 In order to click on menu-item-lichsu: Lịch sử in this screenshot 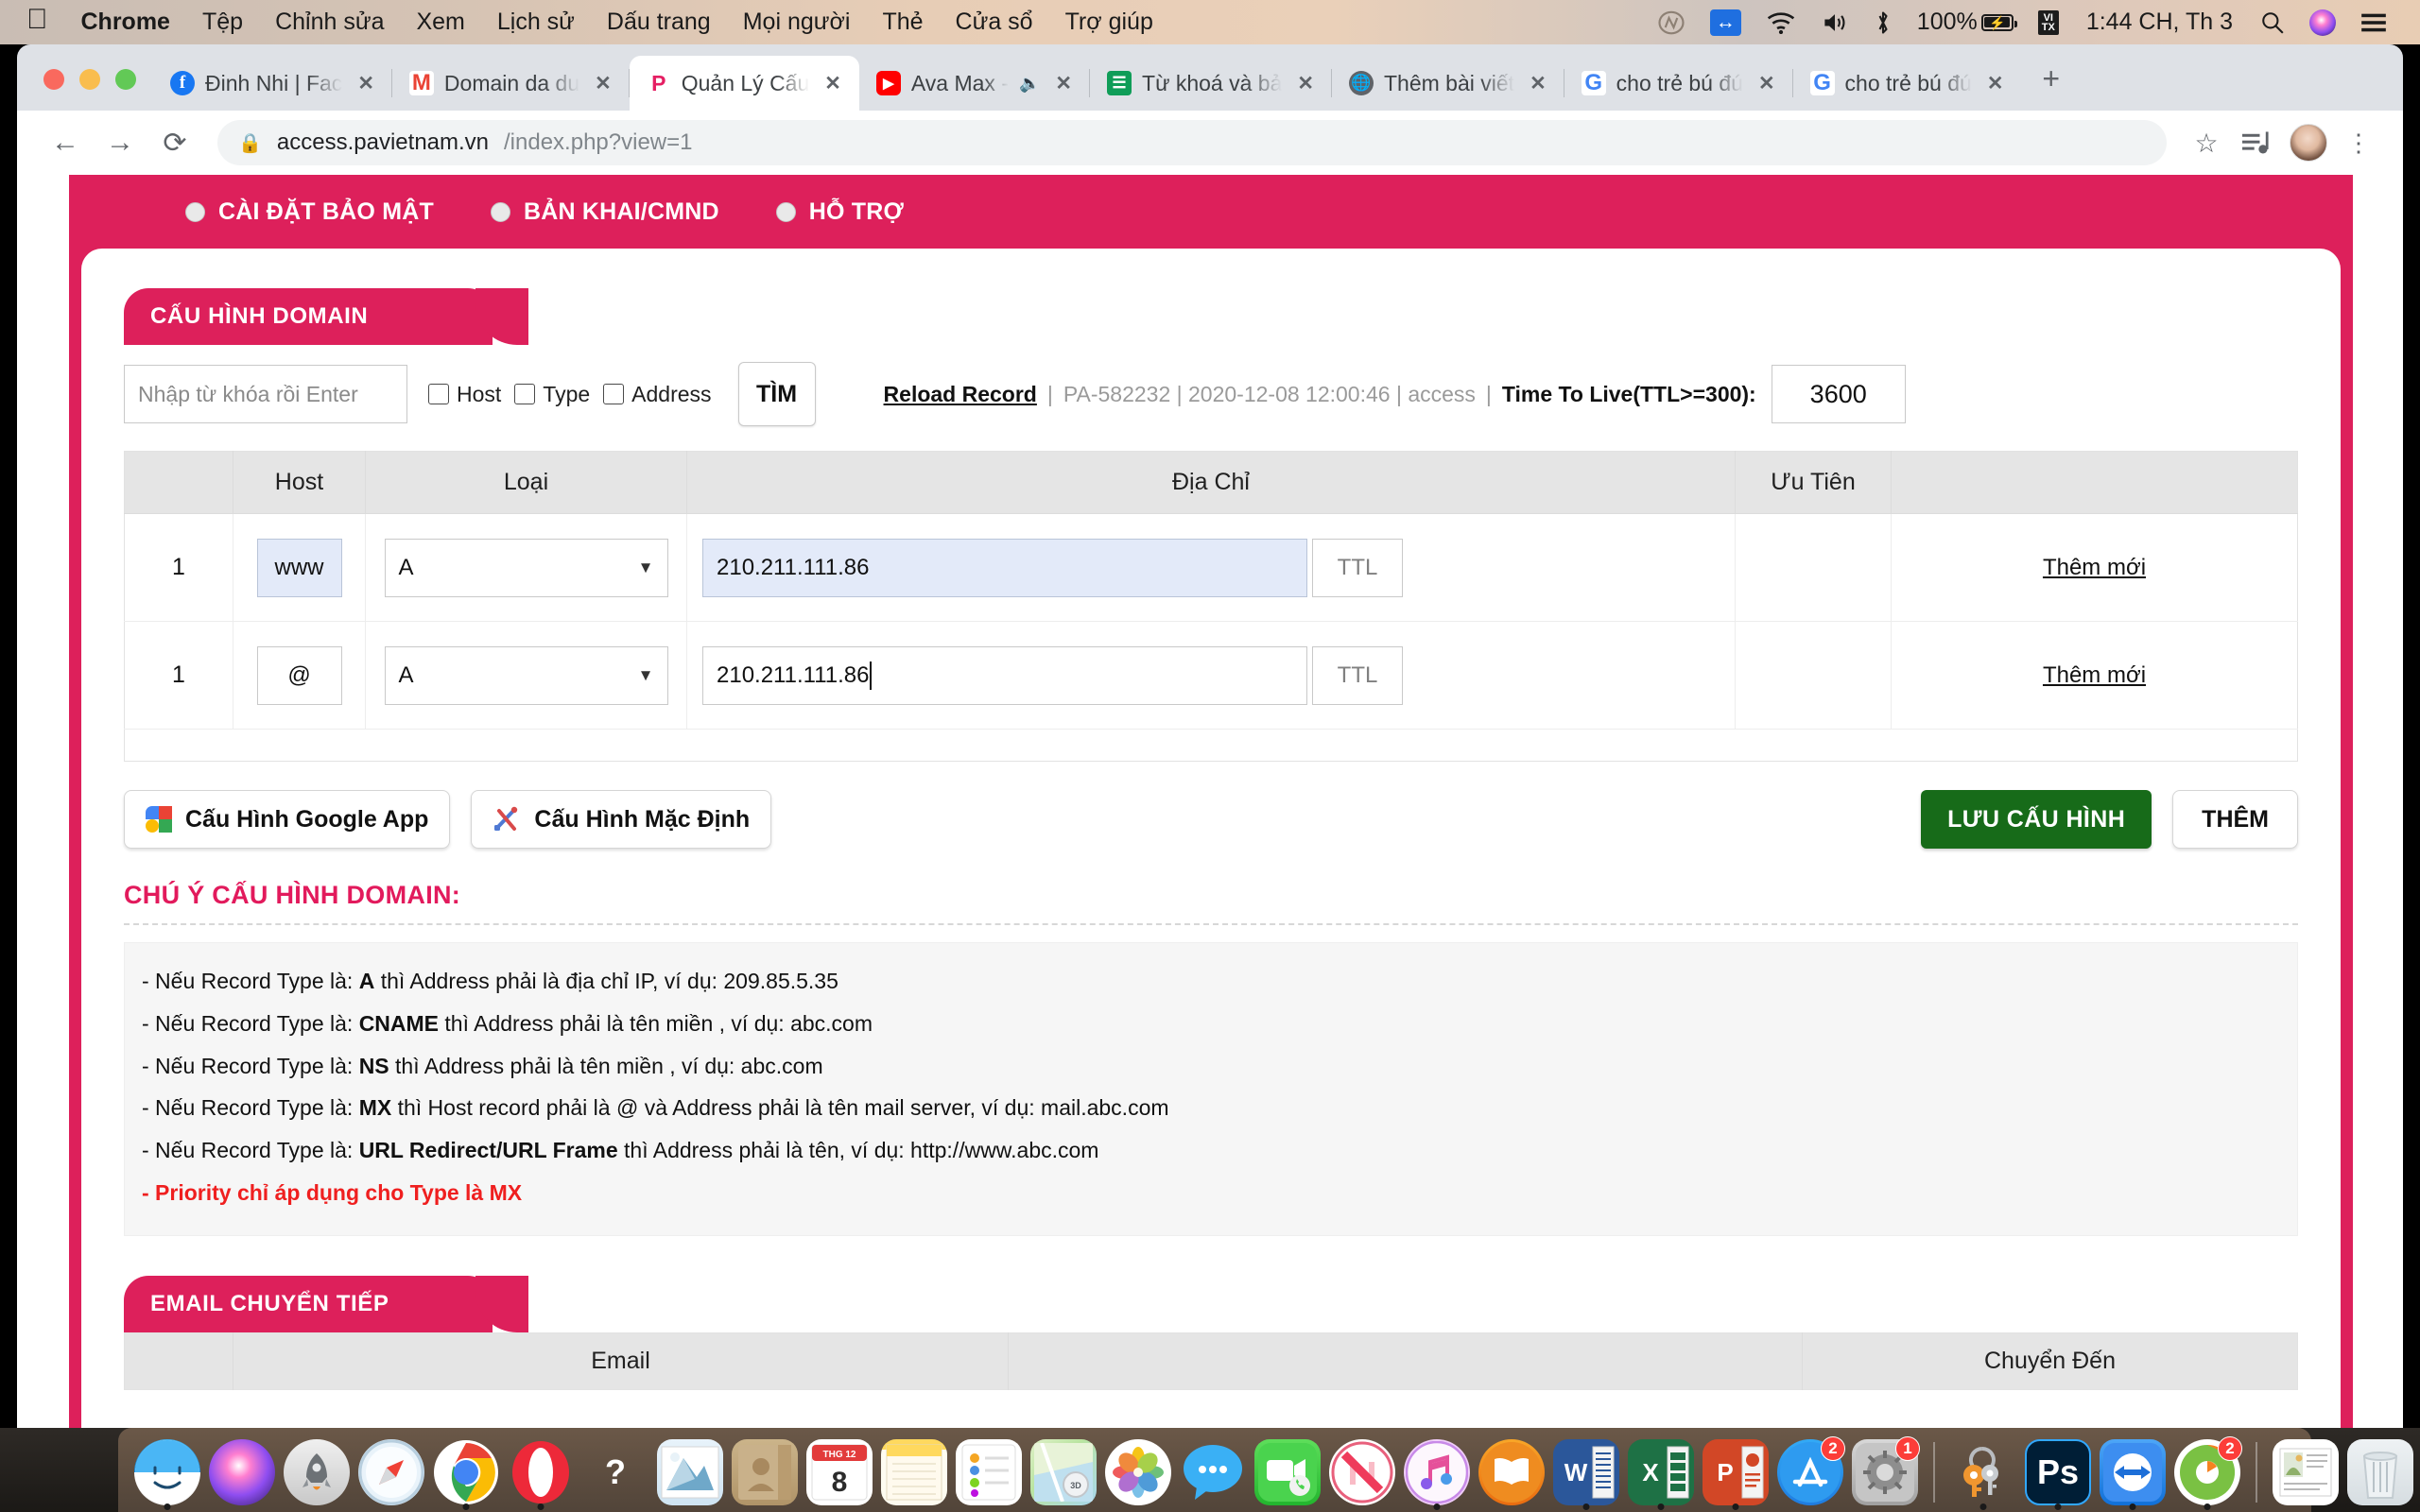, I will do `click(536, 22)`.